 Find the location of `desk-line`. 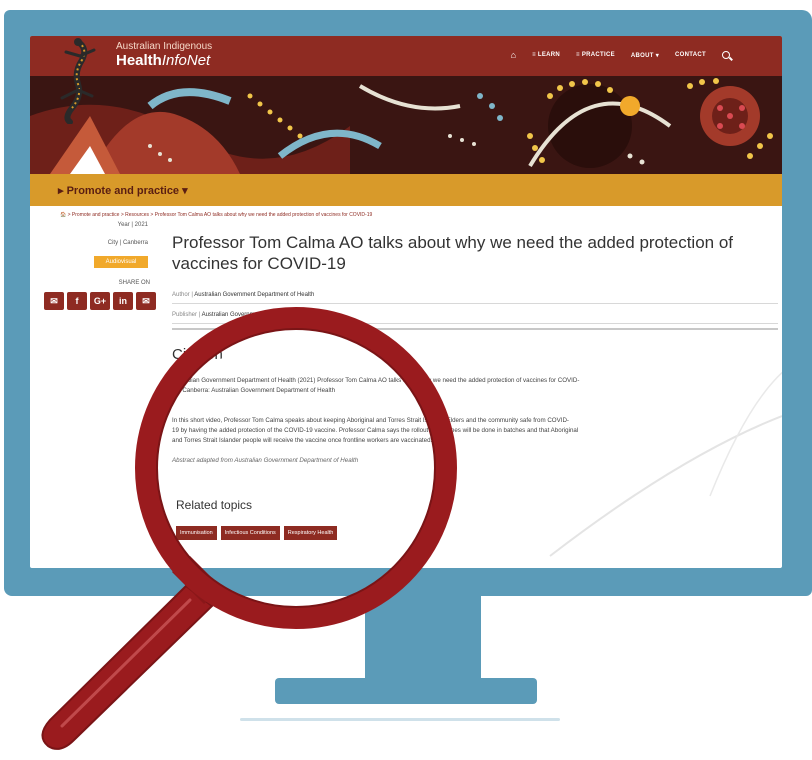

desk-line is located at coordinates (400, 719).